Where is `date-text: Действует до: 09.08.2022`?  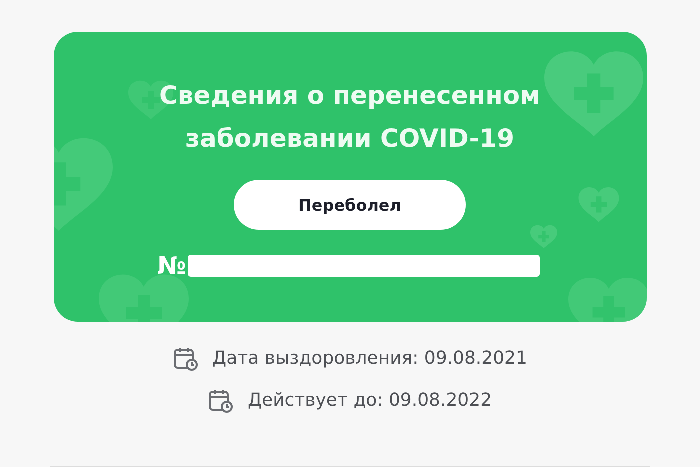
date-text: Действует до: 09.08.2022 is located at coordinates (370, 401).